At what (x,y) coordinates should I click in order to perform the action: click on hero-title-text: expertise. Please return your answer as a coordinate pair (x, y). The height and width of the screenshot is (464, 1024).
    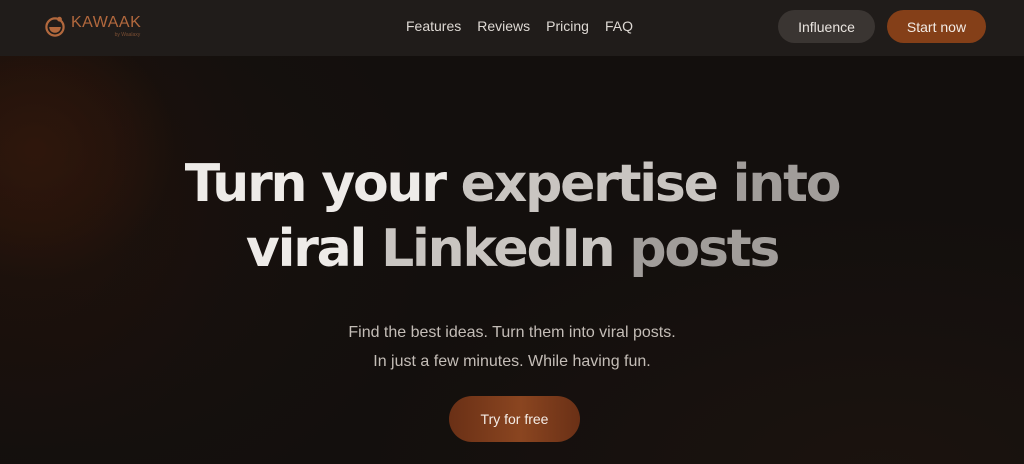
    Looking at the image, I should click on (596, 184).